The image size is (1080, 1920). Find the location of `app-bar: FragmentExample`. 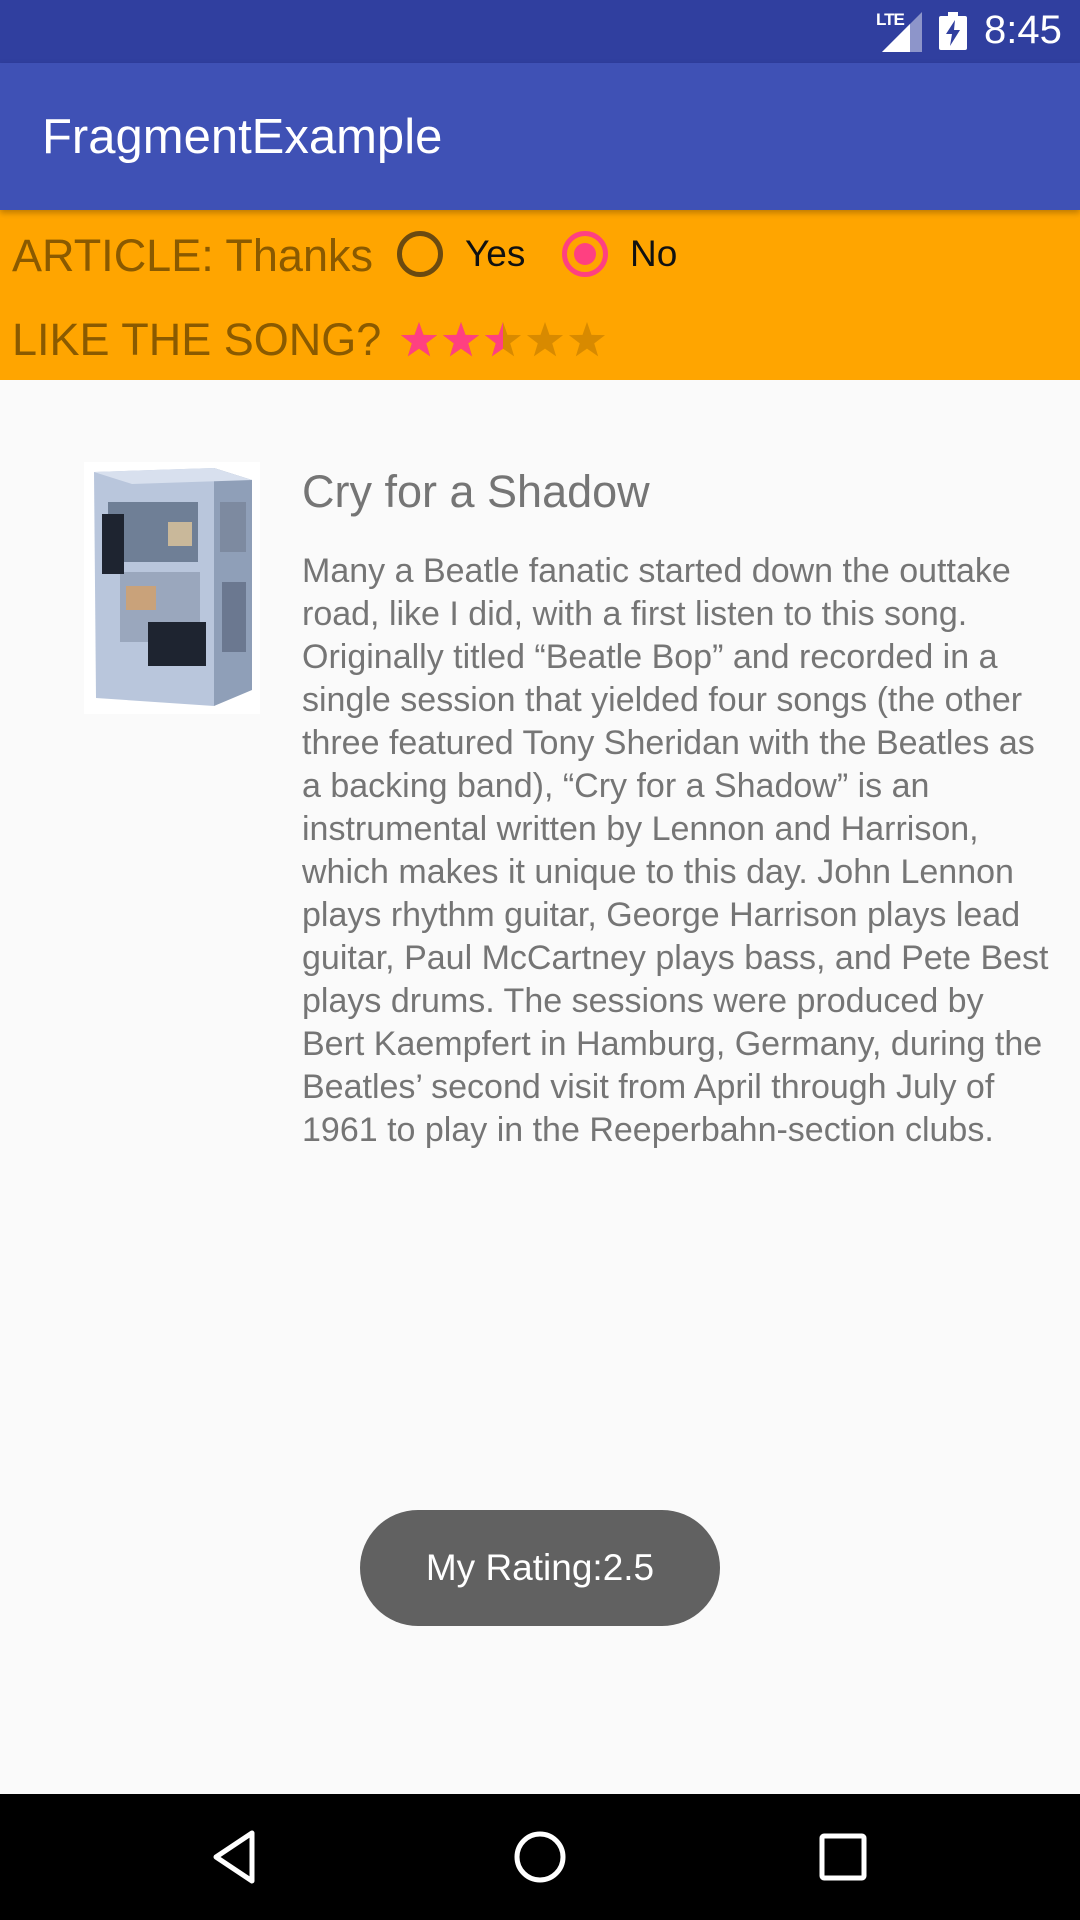

app-bar: FragmentExample is located at coordinates (540, 136).